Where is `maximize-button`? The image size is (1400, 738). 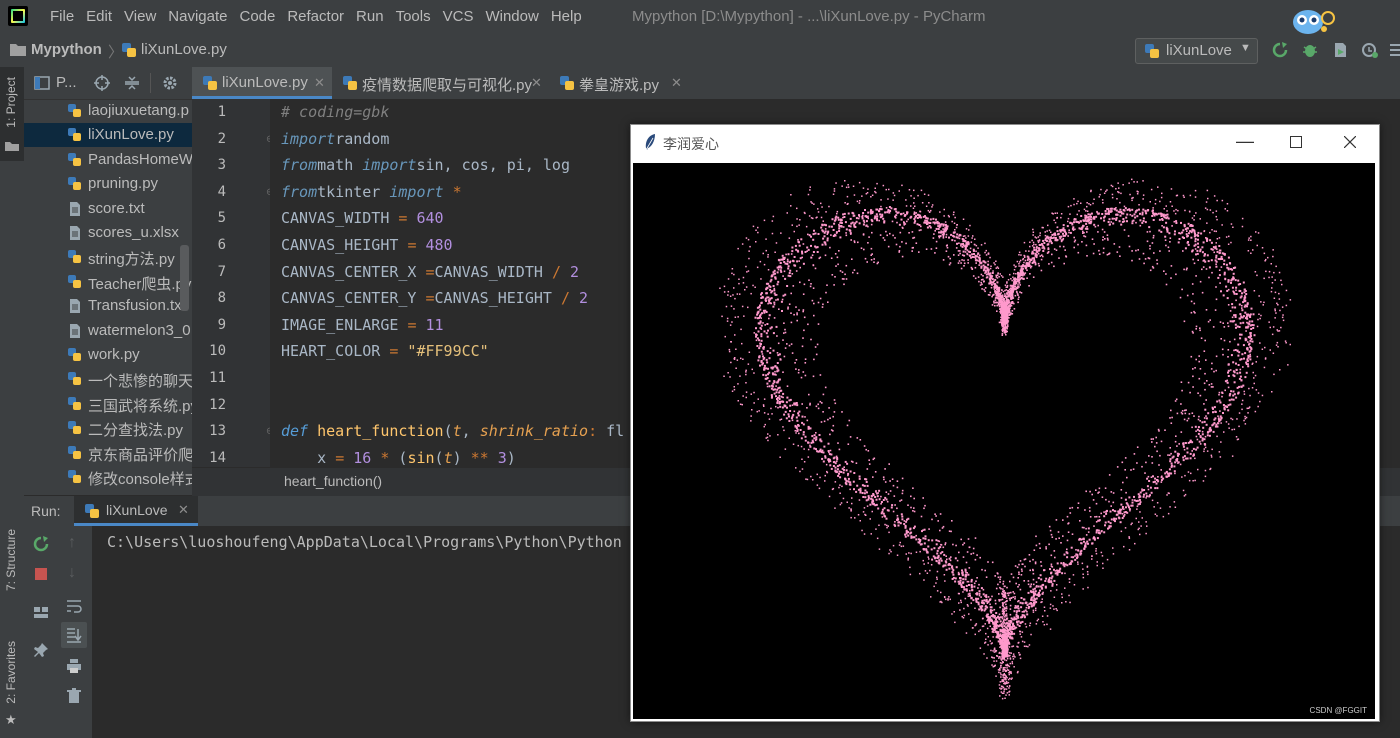
maximize-button is located at coordinates (1296, 142).